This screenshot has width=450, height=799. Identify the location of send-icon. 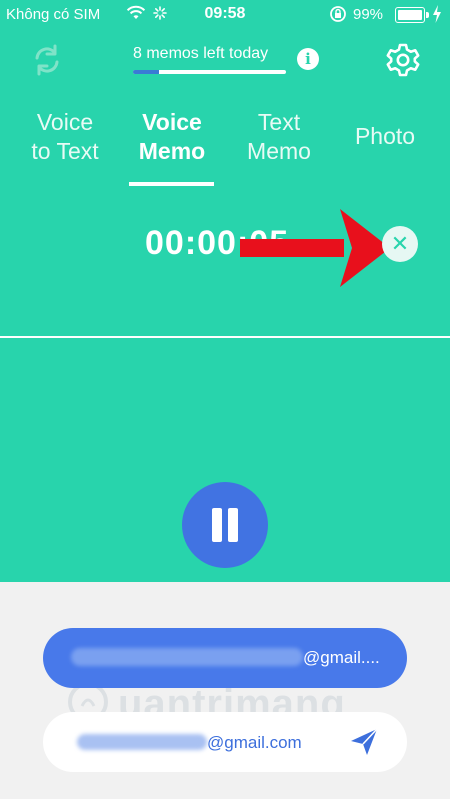
(364, 742).